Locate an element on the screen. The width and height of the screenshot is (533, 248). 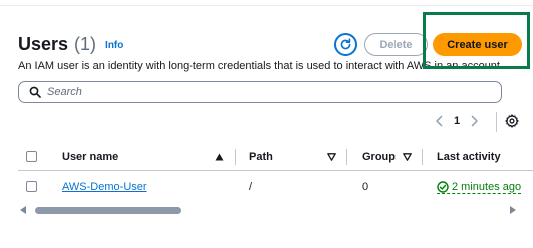
chevron-left-icon is located at coordinates (439, 121).